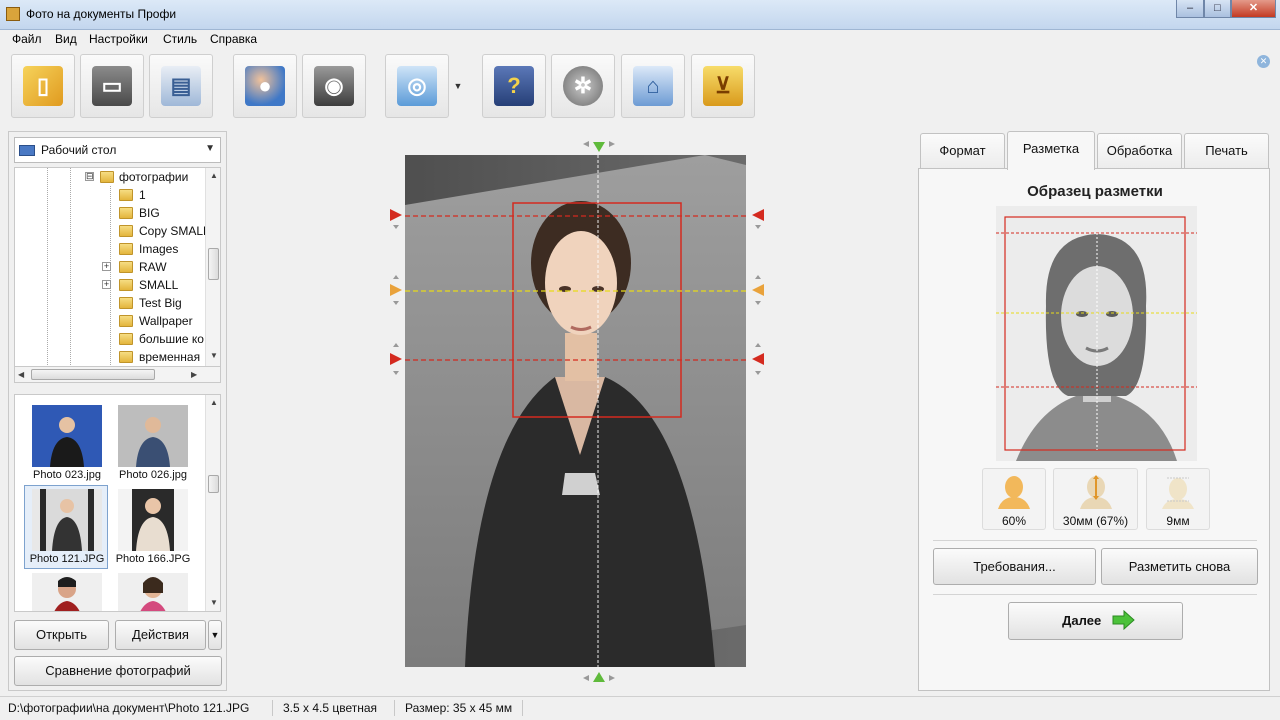 This screenshot has height=720, width=1280. What do you see at coordinates (112, 231) in the screenshot?
I see `tree-item: Copy SMALL` at bounding box center [112, 231].